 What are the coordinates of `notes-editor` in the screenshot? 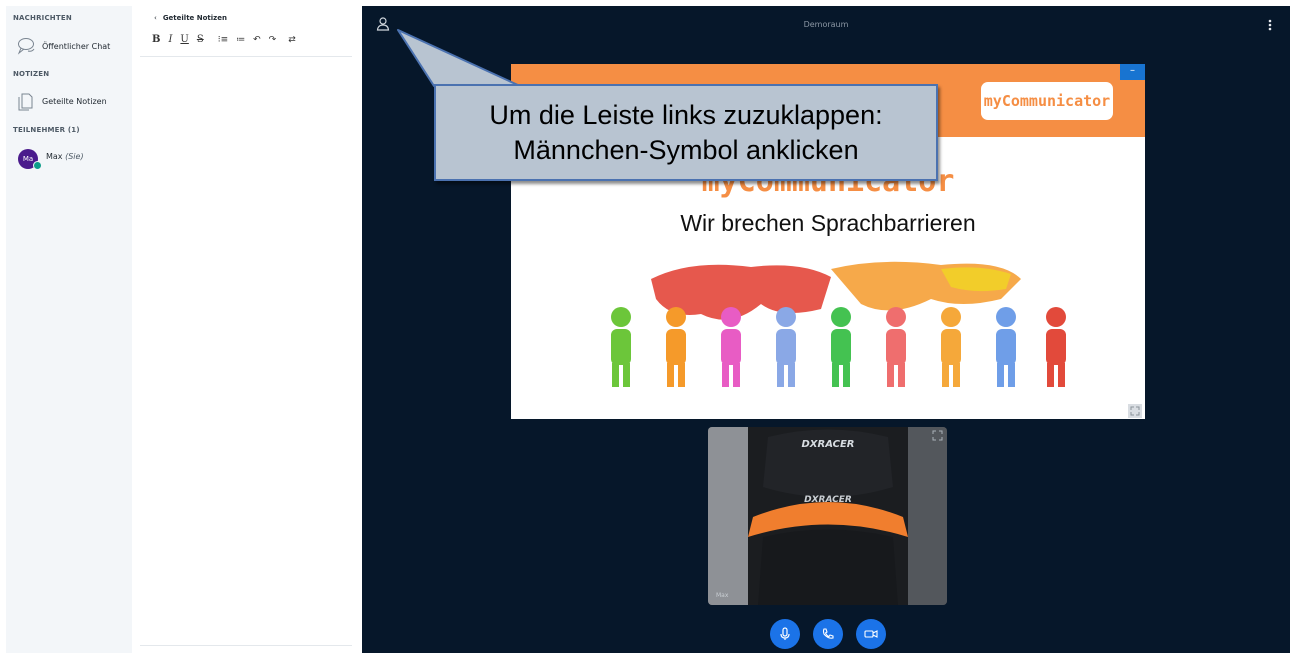 It's located at (246, 350).